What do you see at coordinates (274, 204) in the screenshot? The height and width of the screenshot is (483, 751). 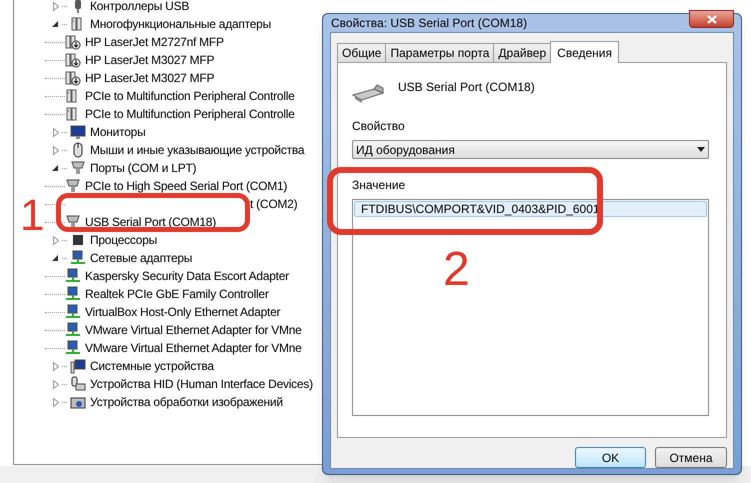 I see `tree-item: t (COM2)` at bounding box center [274, 204].